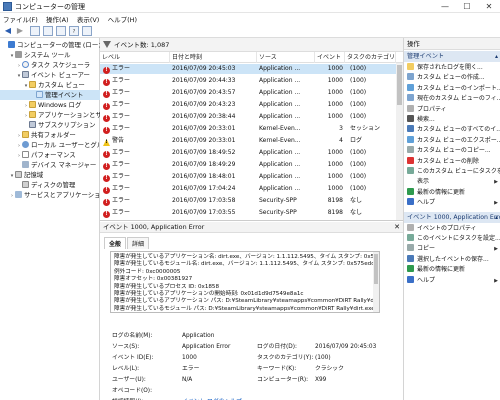 The image size is (500, 400). What do you see at coordinates (7, 6) in the screenshot?
I see `computer-management-icon` at bounding box center [7, 6].